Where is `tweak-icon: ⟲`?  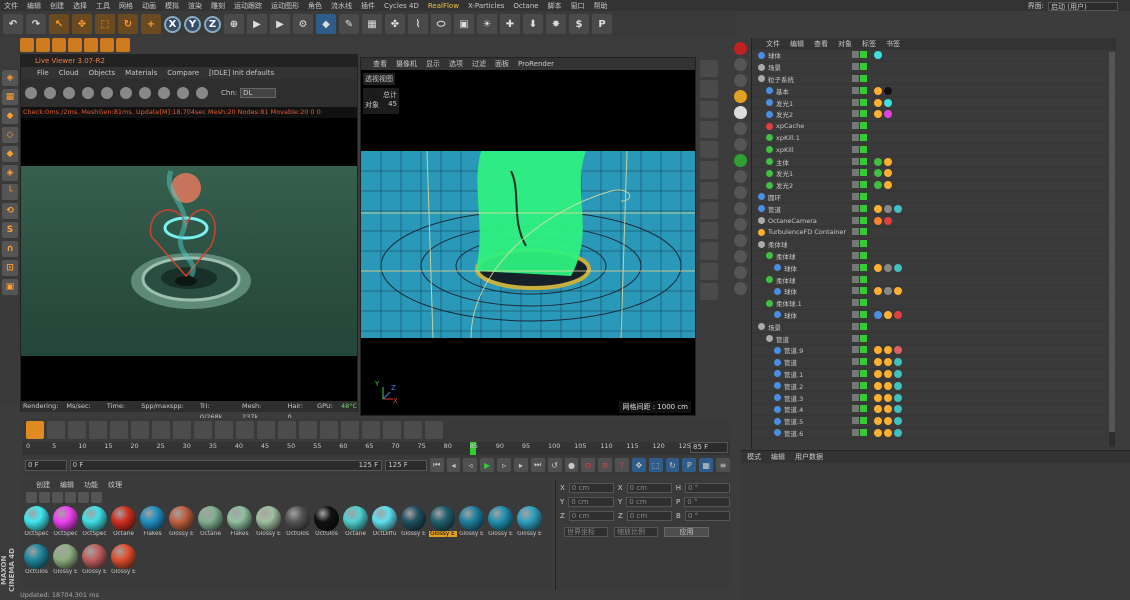
tweak-icon: ⟲ is located at coordinates (10, 211).